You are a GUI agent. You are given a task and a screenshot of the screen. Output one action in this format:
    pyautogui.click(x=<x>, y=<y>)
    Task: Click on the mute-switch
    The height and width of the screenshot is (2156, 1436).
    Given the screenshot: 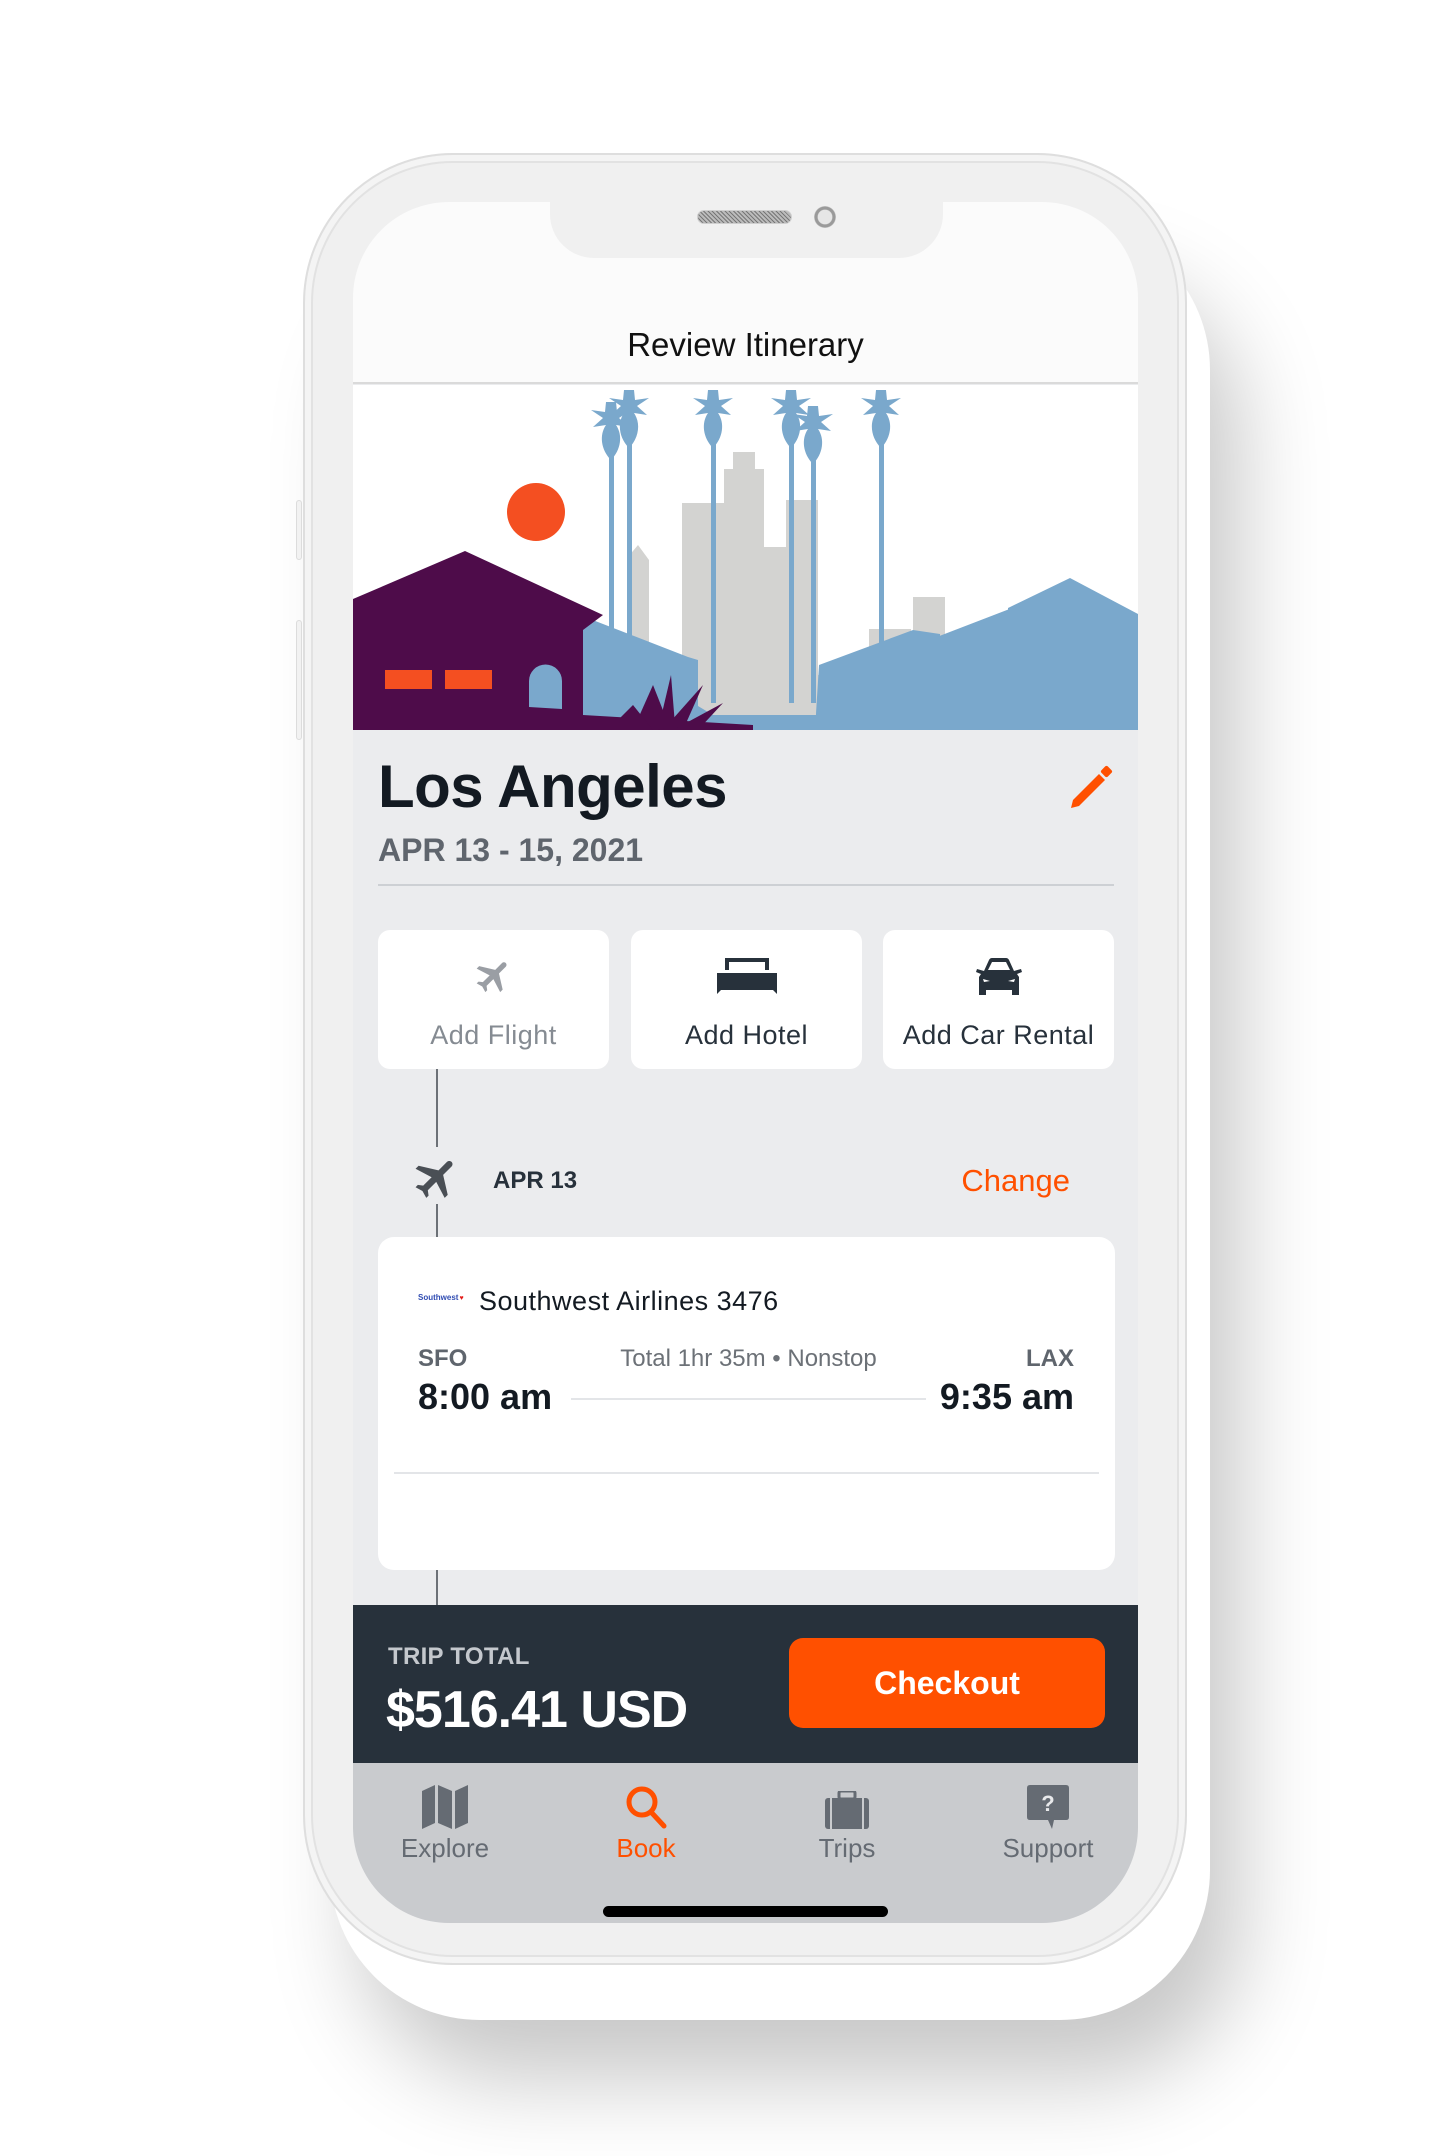 What is the action you would take?
    pyautogui.click(x=299, y=530)
    